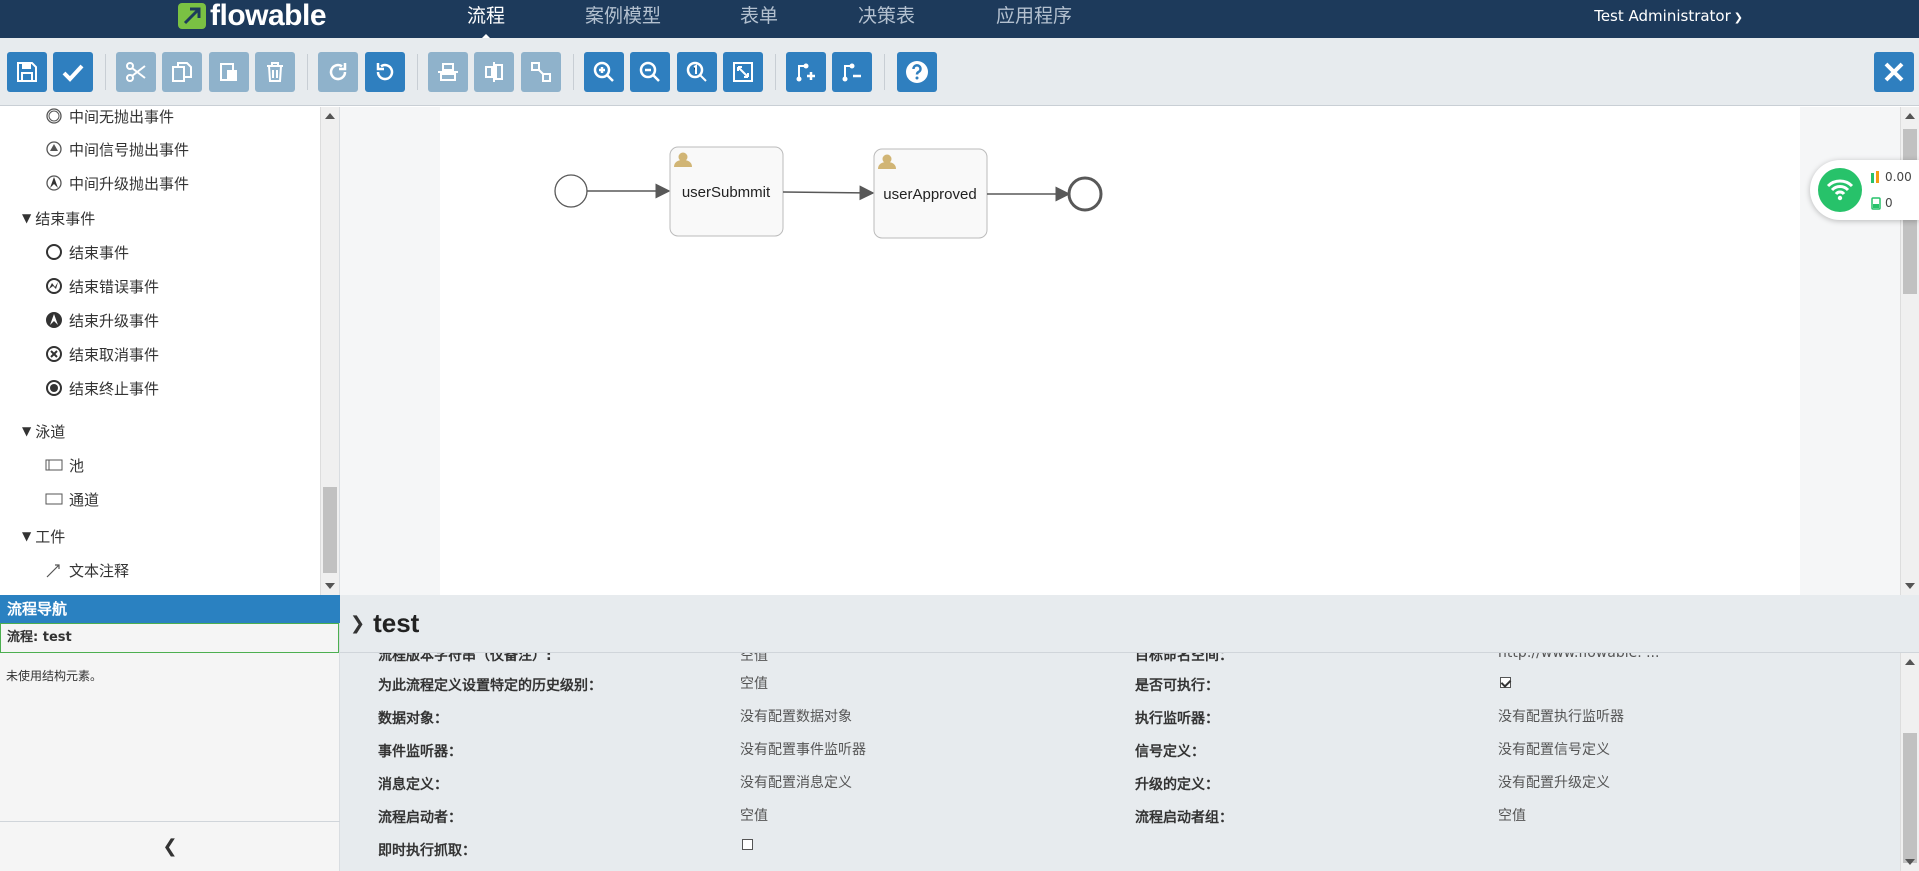 The image size is (1919, 871). I want to click on network-speed: 0.00, so click(1898, 177).